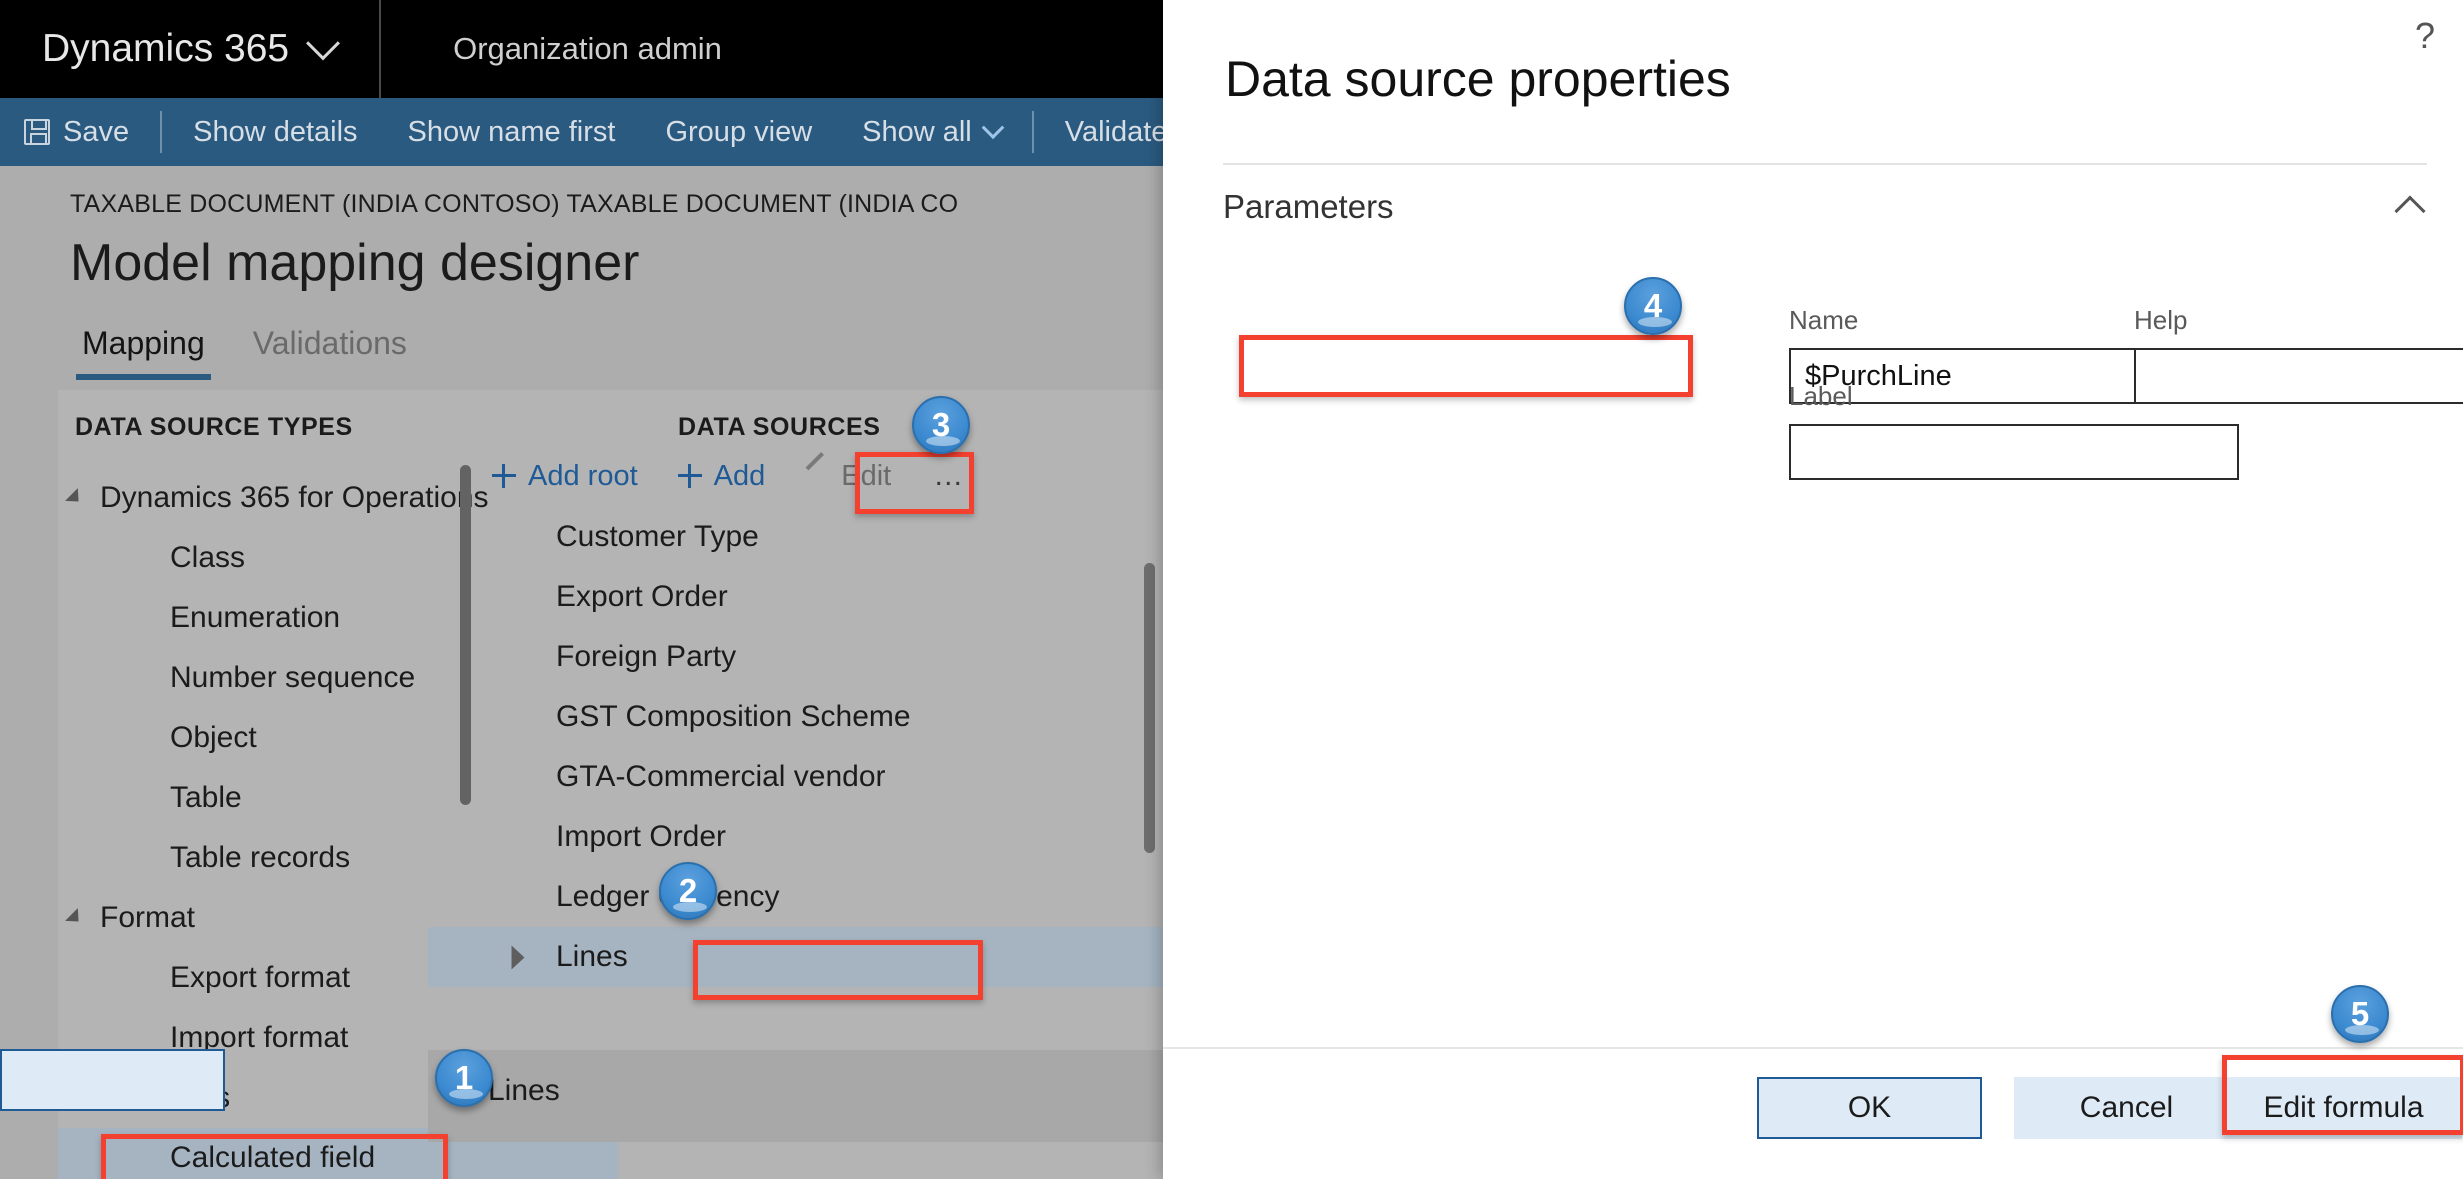 This screenshot has width=2463, height=1179. Describe the element at coordinates (1869, 1108) in the screenshot. I see `ok-button: OK` at that location.